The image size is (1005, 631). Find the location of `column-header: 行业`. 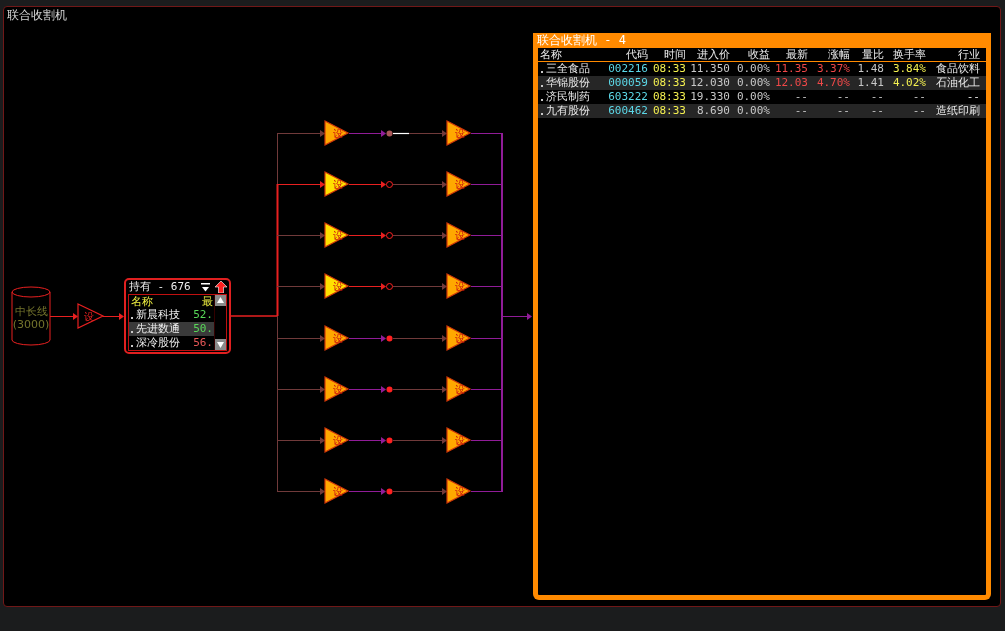

column-header: 行业 is located at coordinates (968, 54).